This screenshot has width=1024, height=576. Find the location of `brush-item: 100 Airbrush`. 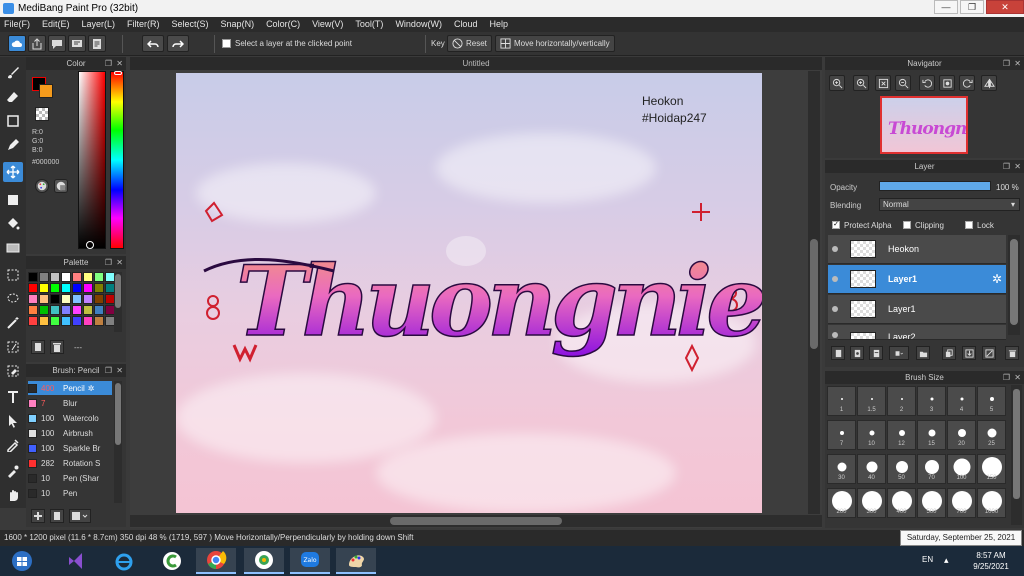

brush-item: 100 Airbrush is located at coordinates (70, 433).